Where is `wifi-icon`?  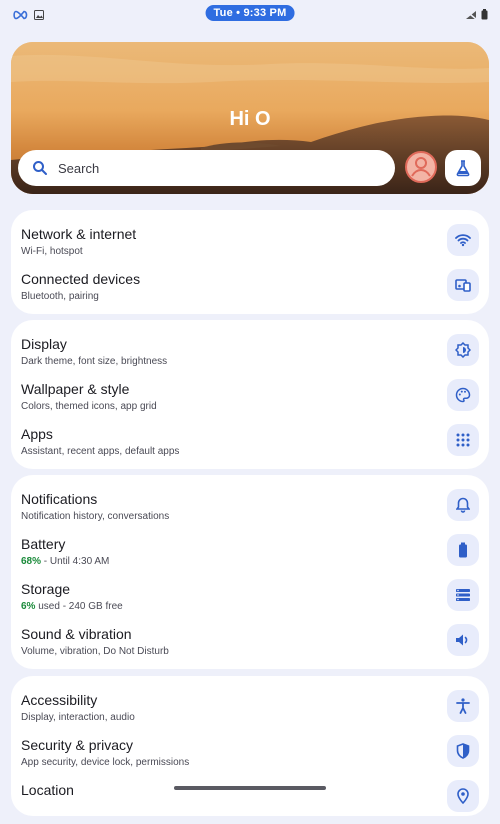
wifi-icon is located at coordinates (463, 240).